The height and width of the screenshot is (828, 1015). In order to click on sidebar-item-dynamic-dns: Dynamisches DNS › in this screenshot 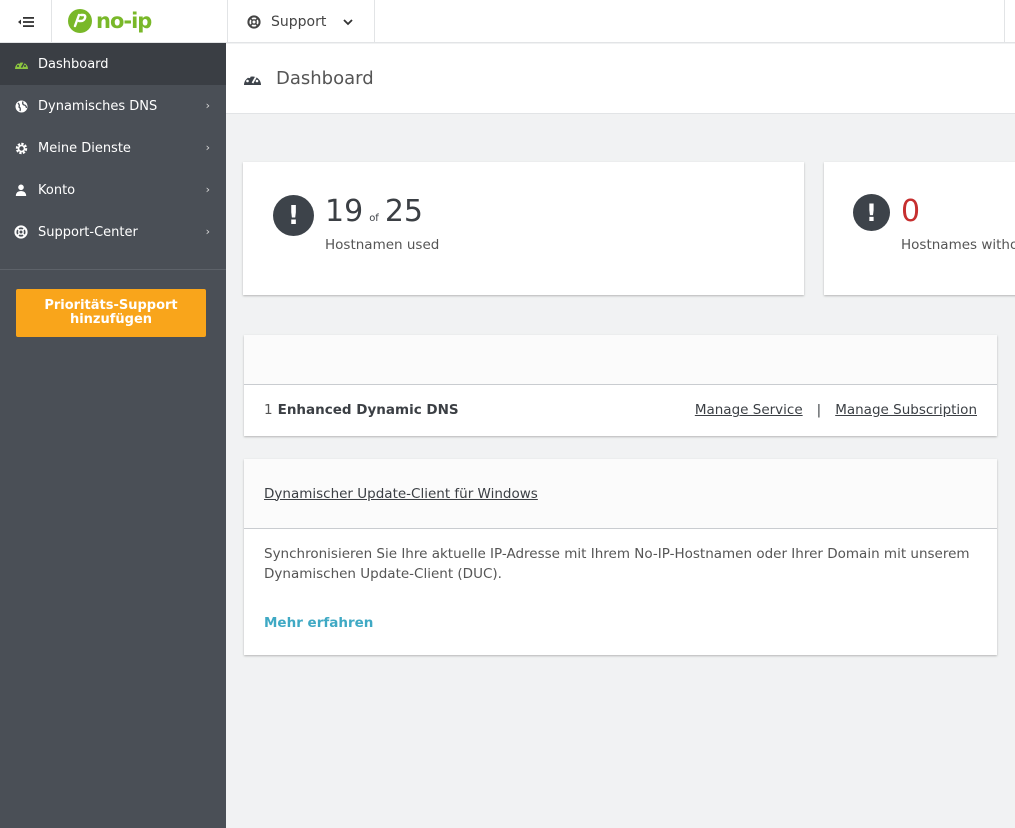, I will do `click(113, 106)`.